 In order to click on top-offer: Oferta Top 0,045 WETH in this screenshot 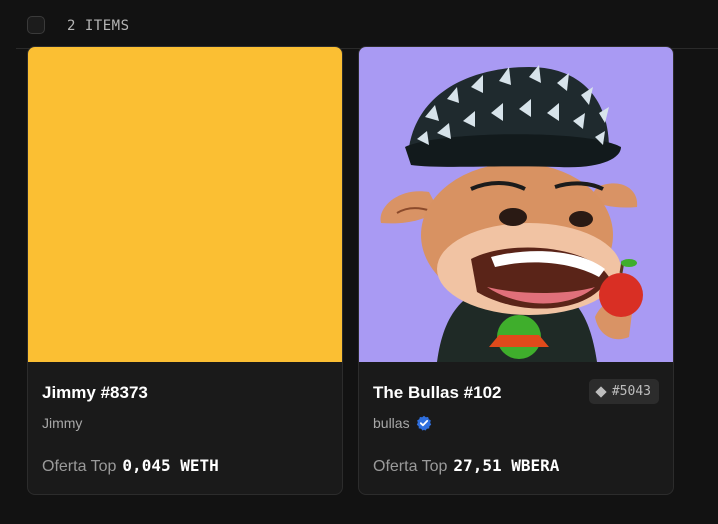, I will do `click(130, 466)`.